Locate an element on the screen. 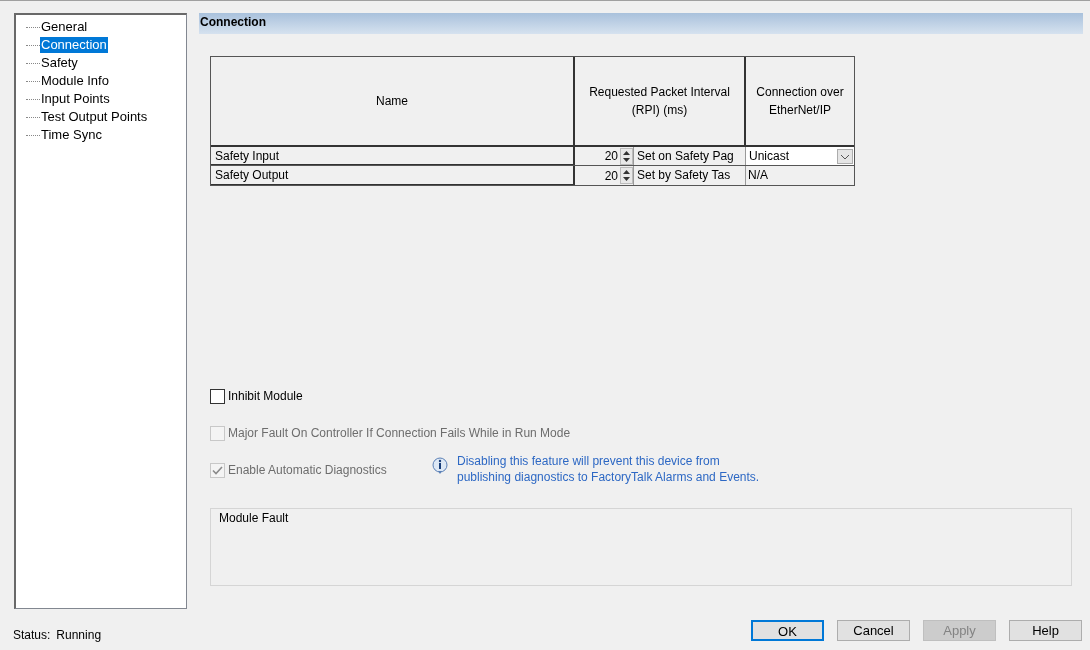 The width and height of the screenshot is (1090, 650). info-text: Disabling this feature will prevent this device from publishing diagnostics to FactoryTalk Alarms and Events. is located at coordinates (609, 469).